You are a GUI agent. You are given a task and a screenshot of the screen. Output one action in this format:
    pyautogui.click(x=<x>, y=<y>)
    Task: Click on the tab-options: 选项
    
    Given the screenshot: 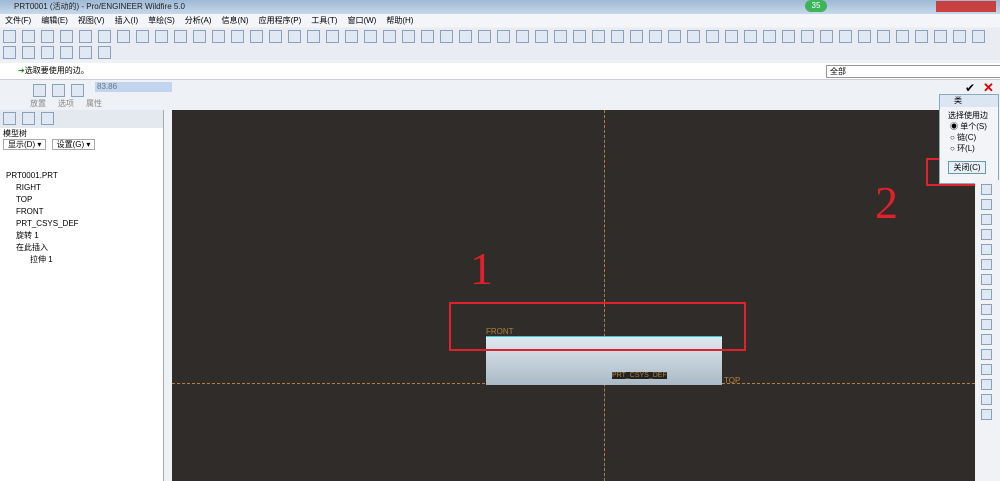 What is the action you would take?
    pyautogui.click(x=66, y=103)
    